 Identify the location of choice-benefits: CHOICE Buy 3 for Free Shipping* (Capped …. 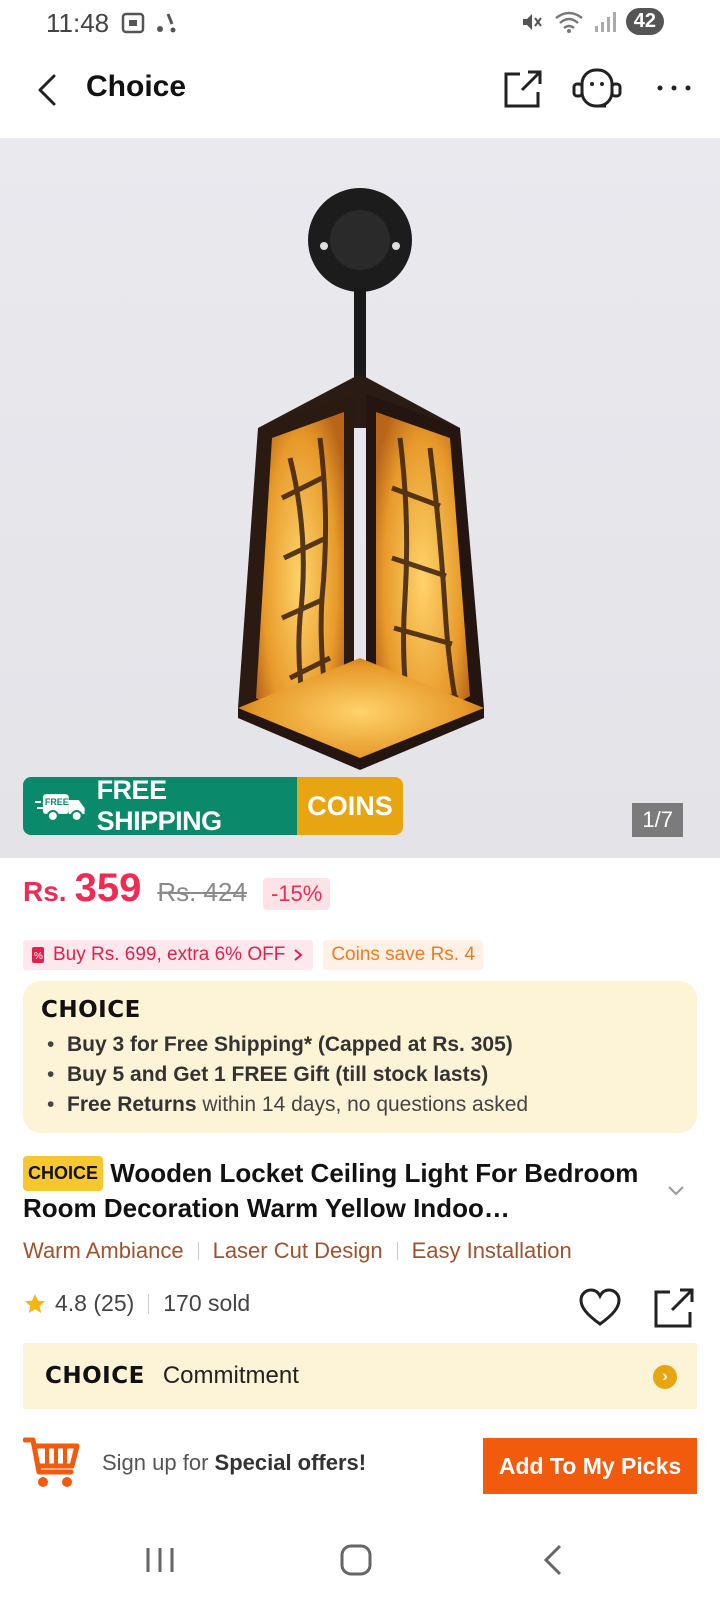
(360, 1057).